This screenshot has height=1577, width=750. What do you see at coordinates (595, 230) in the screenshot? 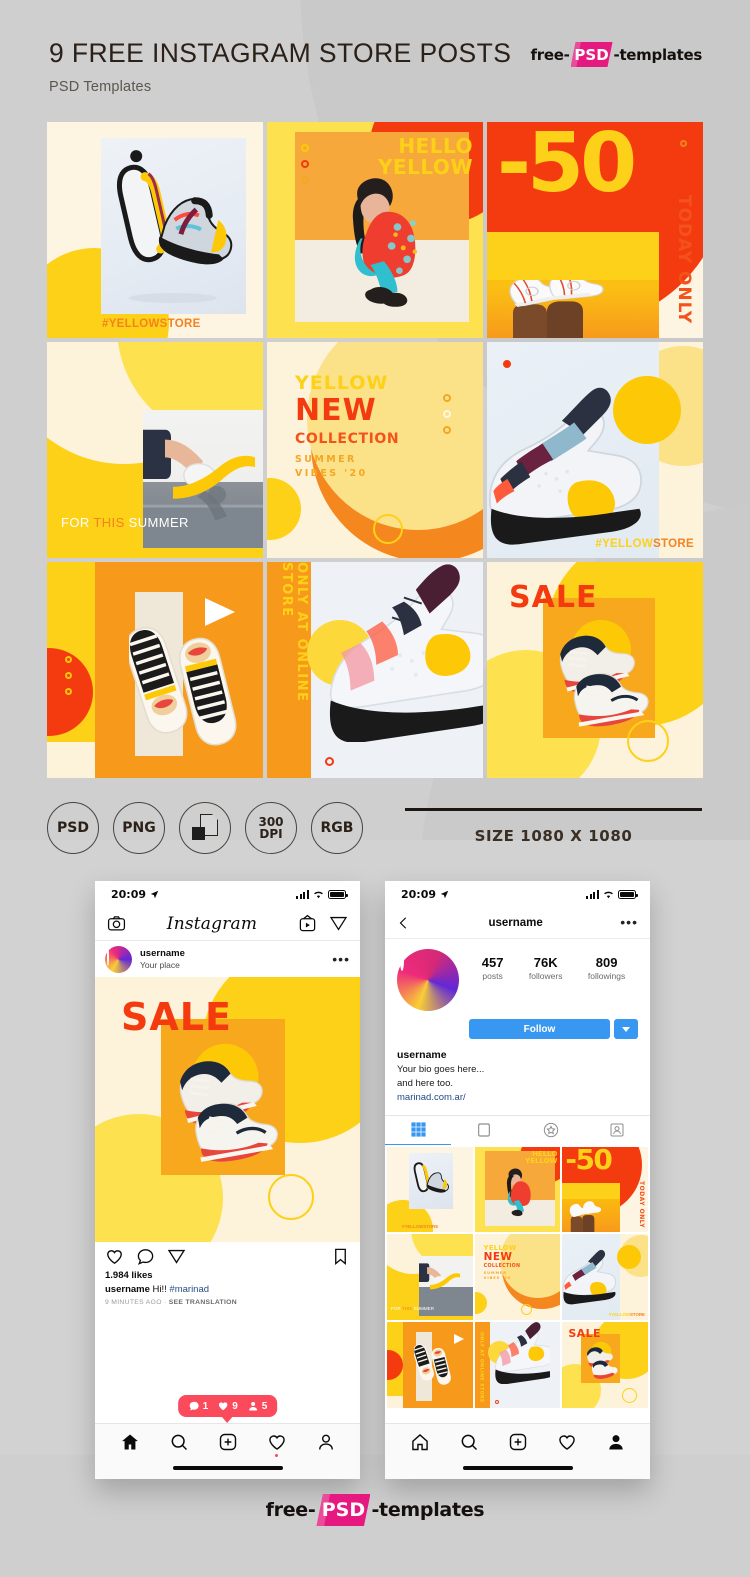
I see `post-preview-3: -50 TODAY ONLY` at bounding box center [595, 230].